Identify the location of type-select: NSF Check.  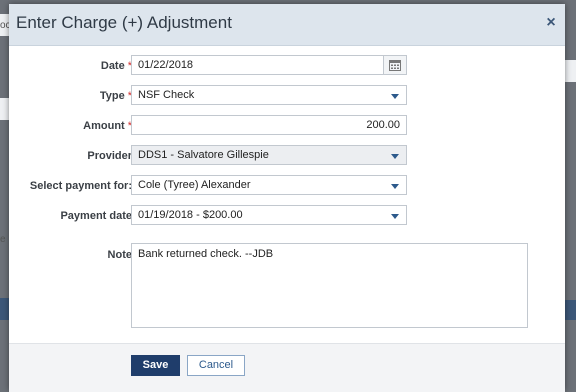
(269, 95).